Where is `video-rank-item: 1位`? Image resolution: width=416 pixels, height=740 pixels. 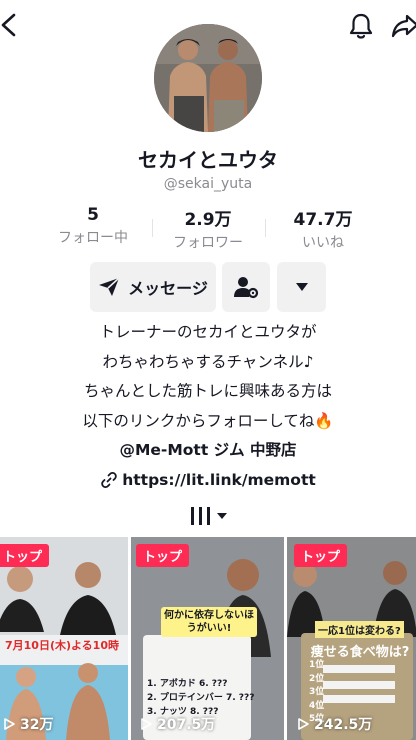 video-rank-item: 1位 is located at coordinates (317, 665).